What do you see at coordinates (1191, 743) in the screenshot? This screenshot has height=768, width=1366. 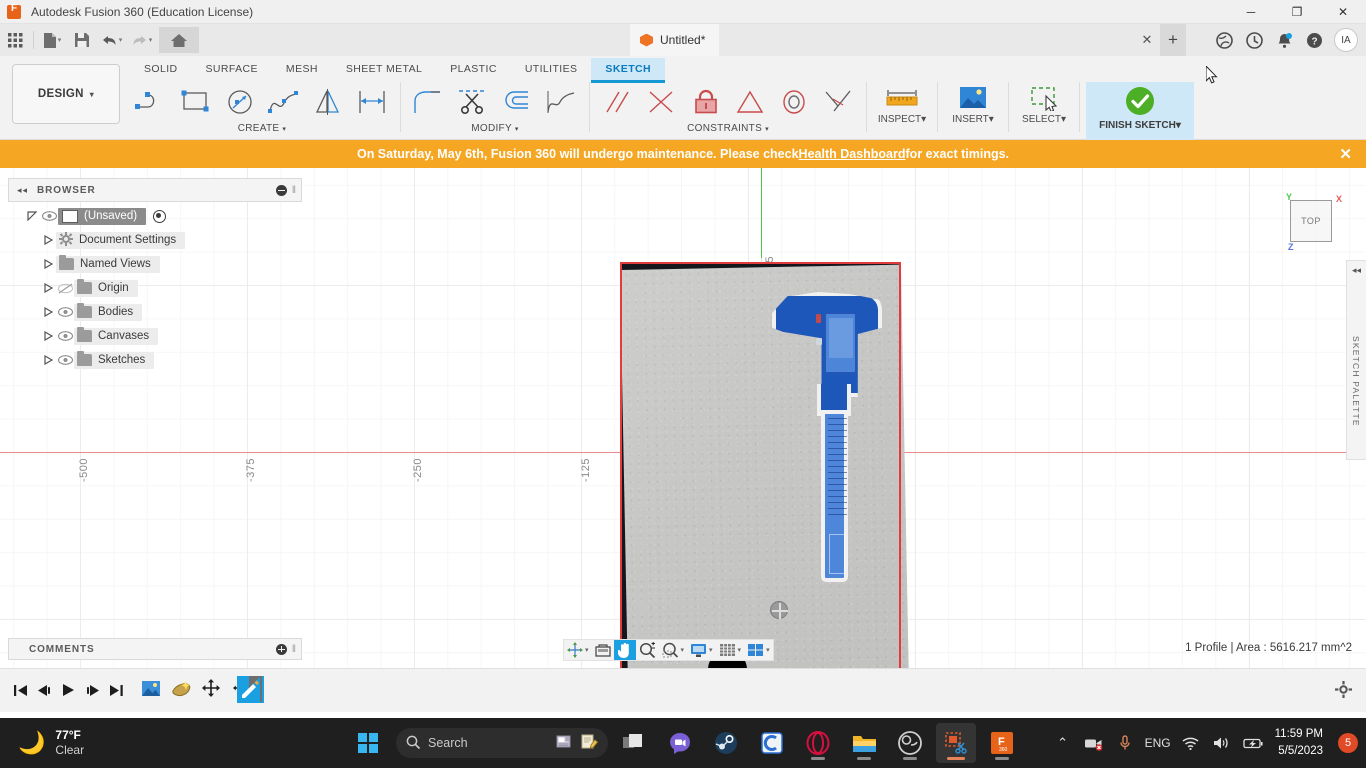 I see `wifi-icon` at bounding box center [1191, 743].